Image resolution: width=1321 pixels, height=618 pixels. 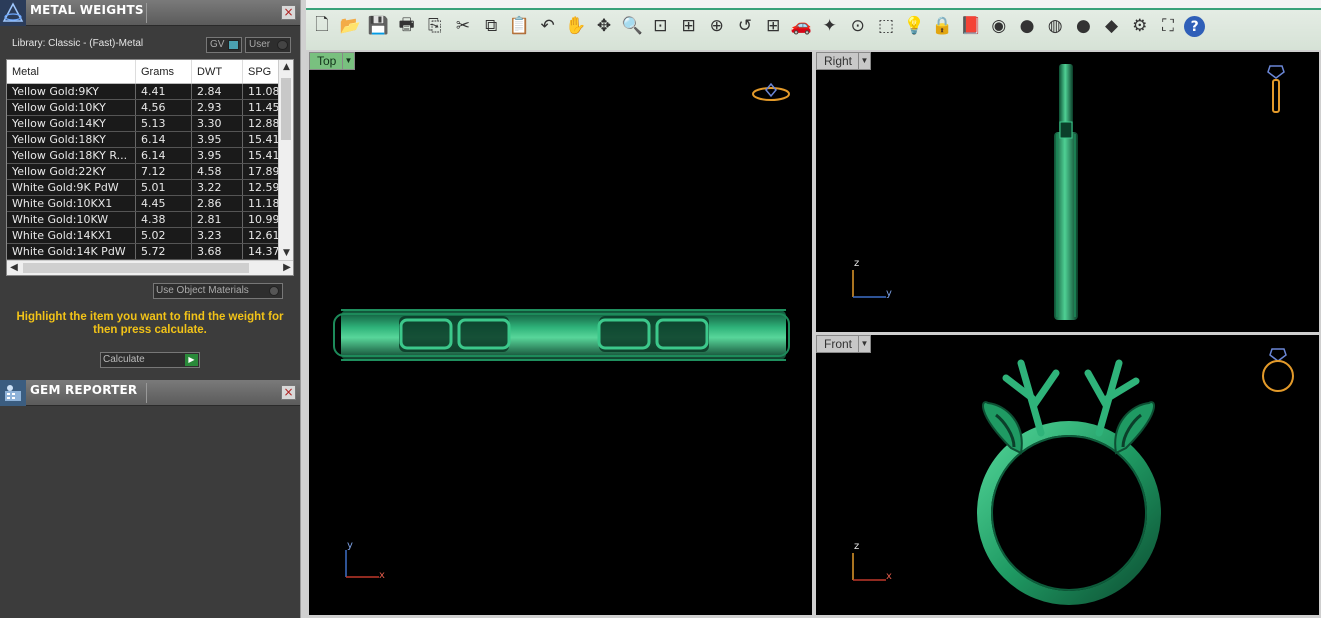 What do you see at coordinates (378, 26) in the screenshot?
I see `save-icon: 💾` at bounding box center [378, 26].